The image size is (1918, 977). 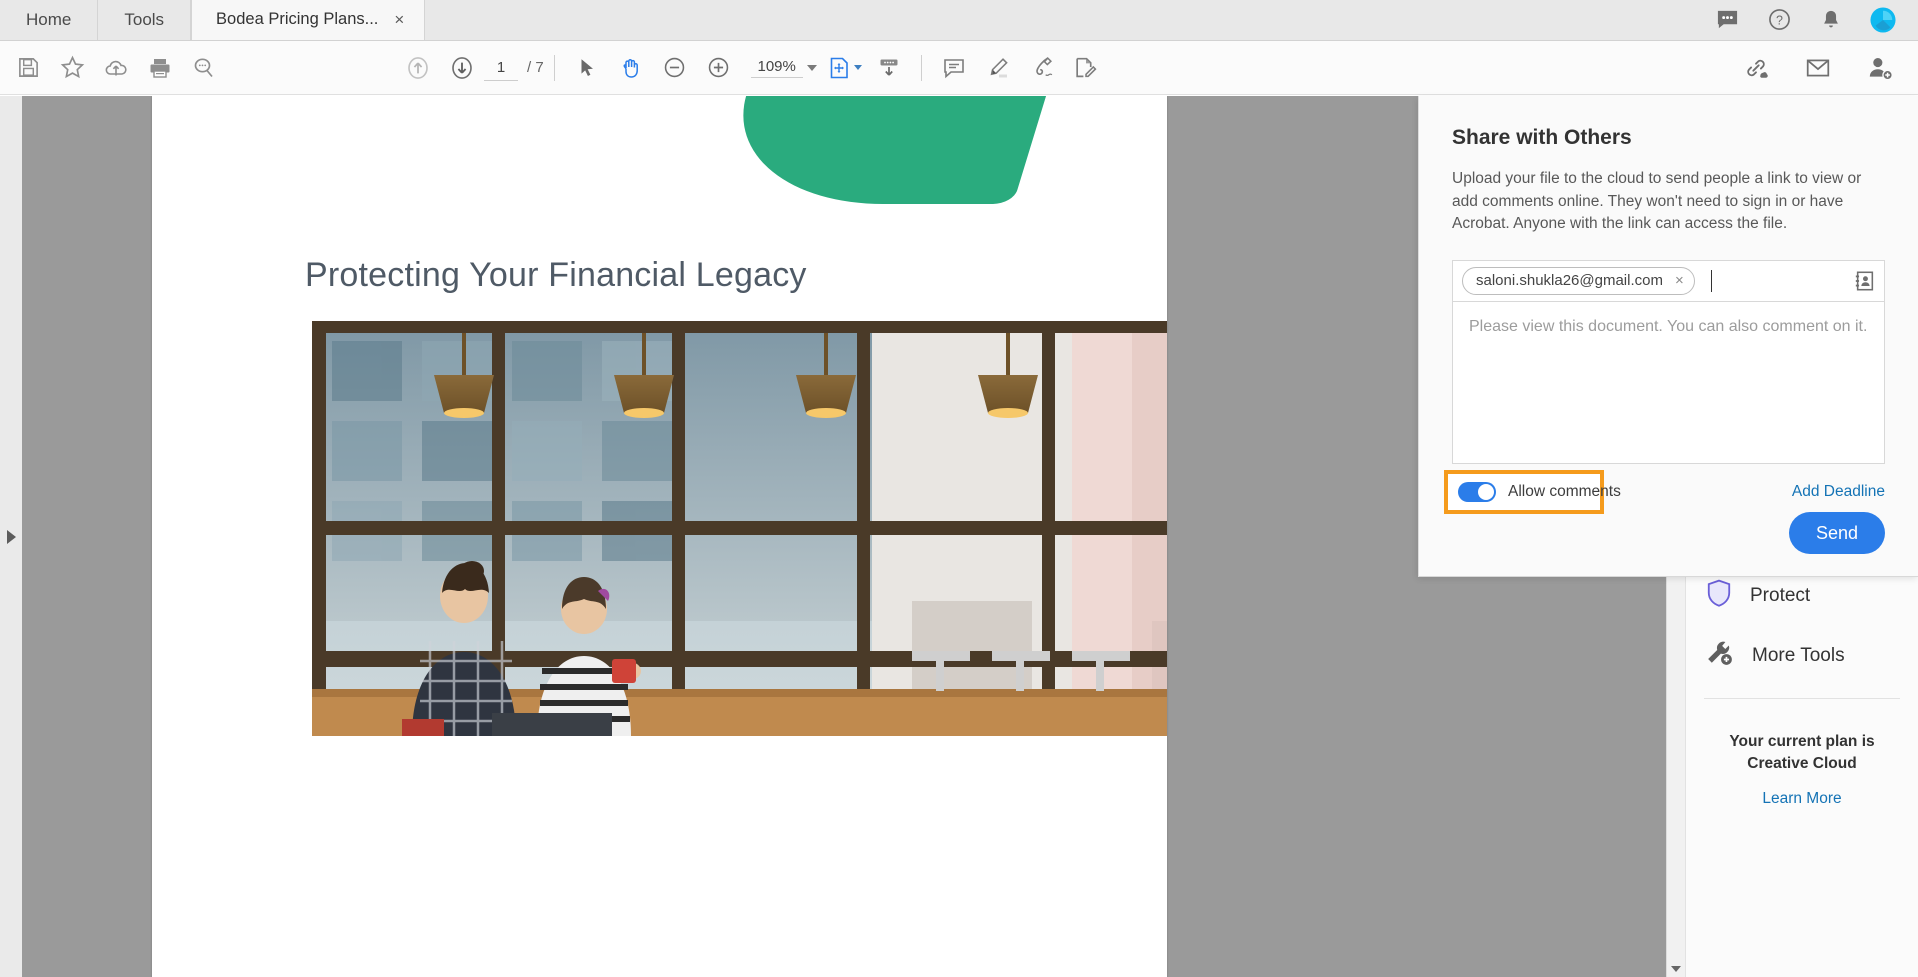 I want to click on email-icon, so click(x=1818, y=68).